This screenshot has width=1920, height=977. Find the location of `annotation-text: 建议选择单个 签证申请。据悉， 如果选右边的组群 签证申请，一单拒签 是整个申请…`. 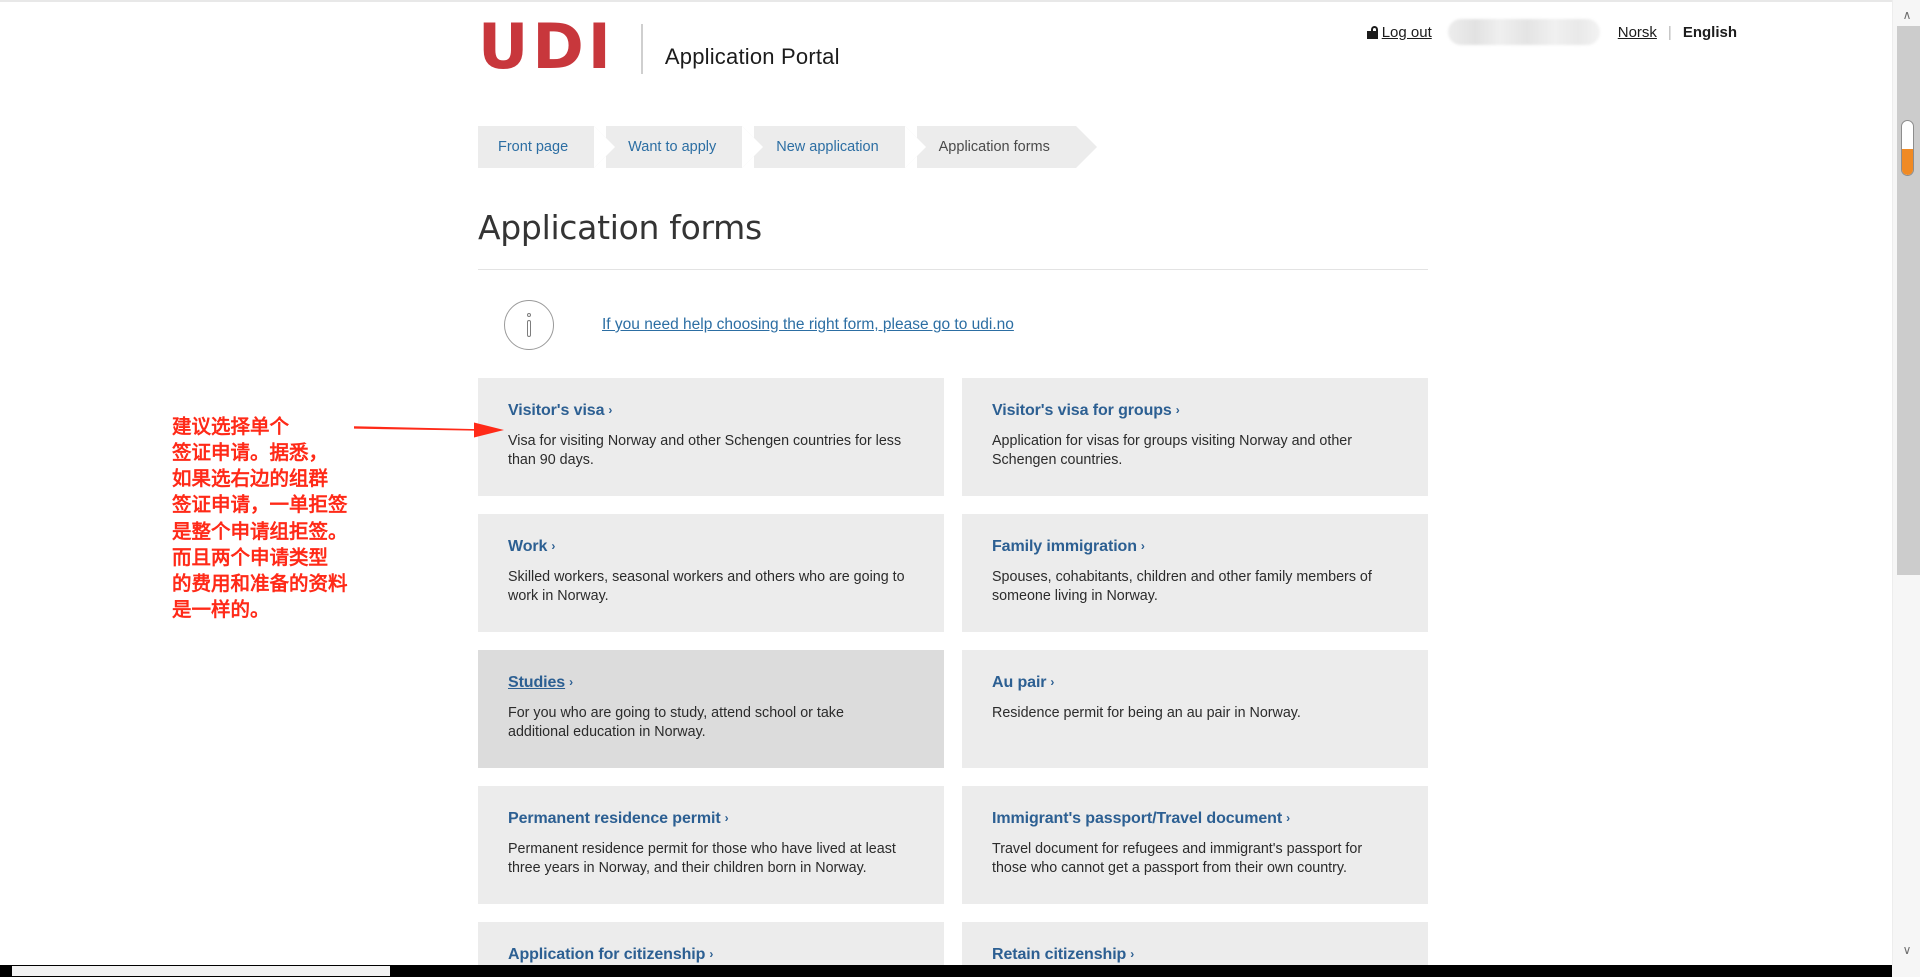

annotation-text: 建议选择单个 签证申请。据悉， 如果选右边的组群 签证申请，一单拒签 是整个申请… is located at coordinates (260, 518).